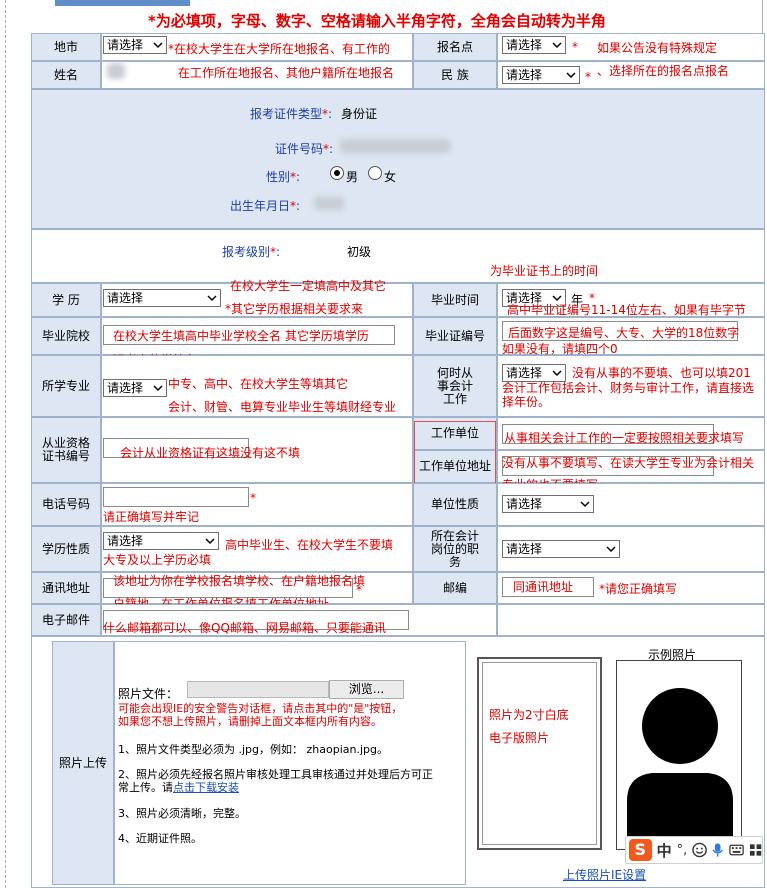 Image resolution: width=767 pixels, height=888 pixels. I want to click on education-select: 请选择, so click(162, 298).